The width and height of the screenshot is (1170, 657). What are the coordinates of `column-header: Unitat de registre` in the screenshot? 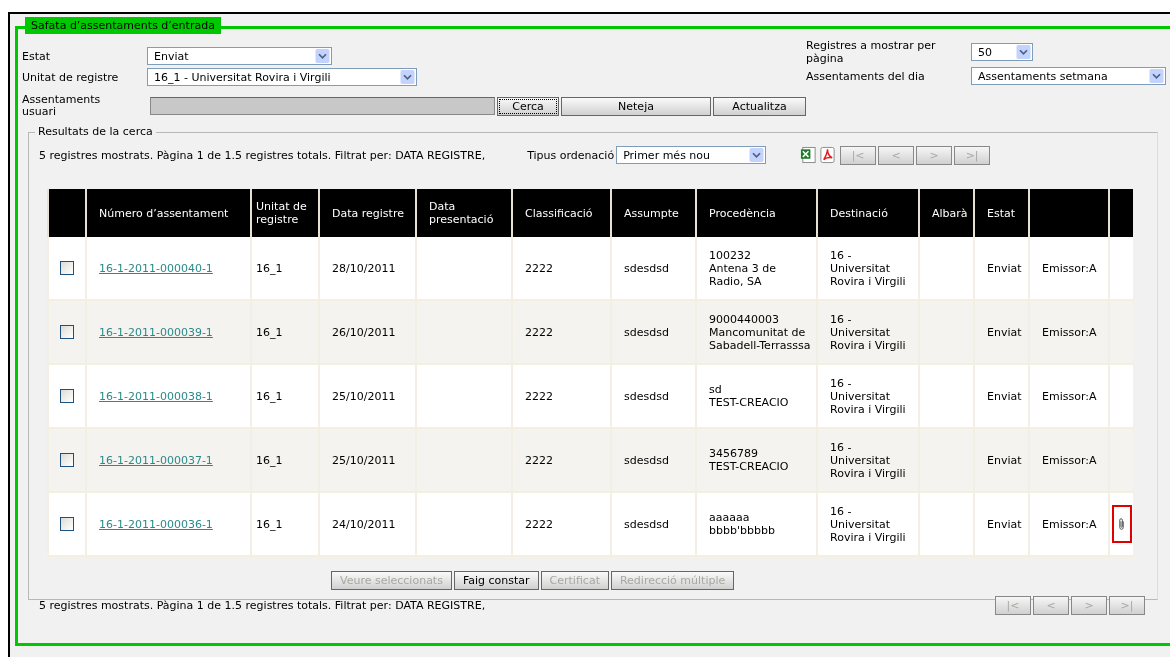 It's located at (285, 213).